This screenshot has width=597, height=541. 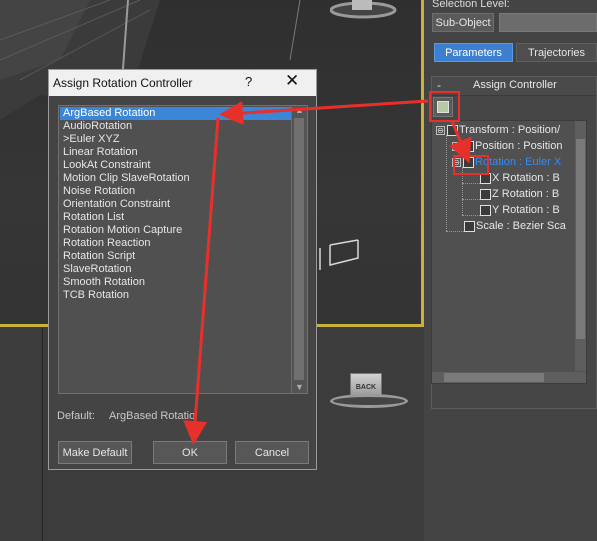 I want to click on rollout-collapse-icon: -, so click(x=439, y=85).